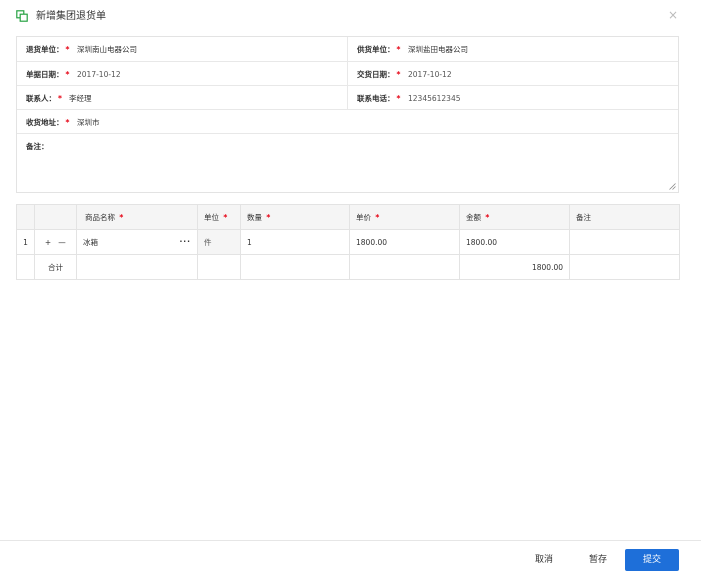  I want to click on delivery-date-label: 交货日期： *, so click(379, 74).